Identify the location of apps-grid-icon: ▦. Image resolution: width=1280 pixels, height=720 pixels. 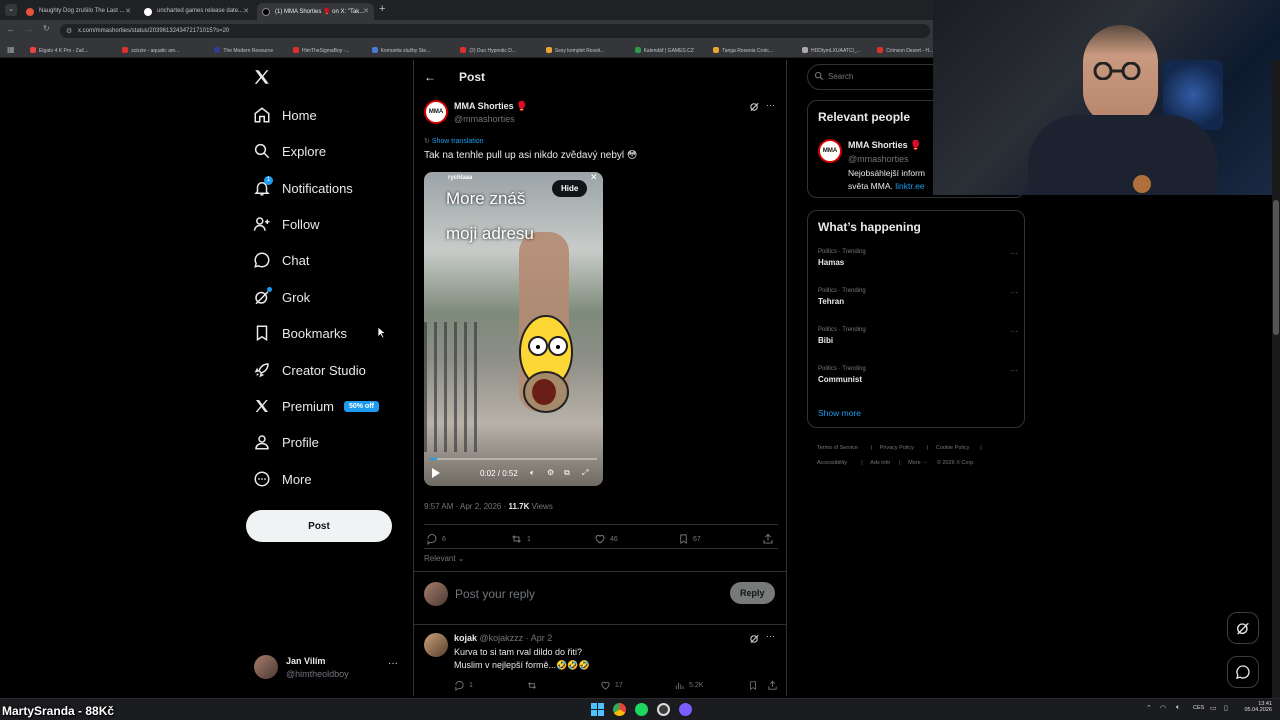
(11, 49).